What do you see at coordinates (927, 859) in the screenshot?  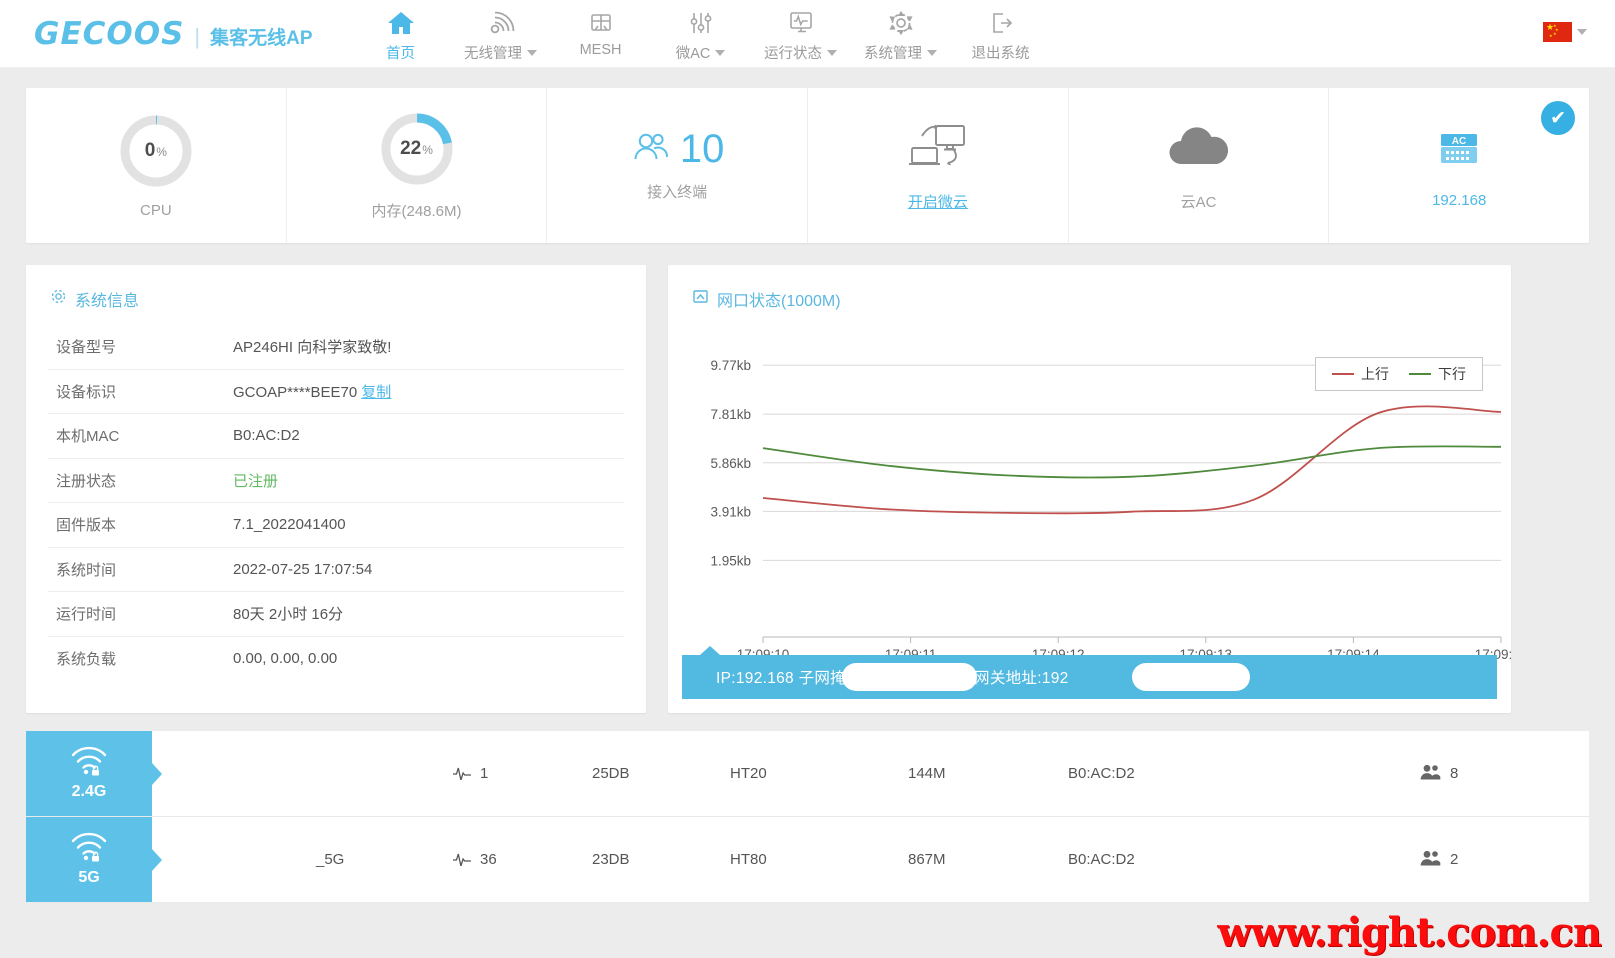 I see `link-rate: 867M` at bounding box center [927, 859].